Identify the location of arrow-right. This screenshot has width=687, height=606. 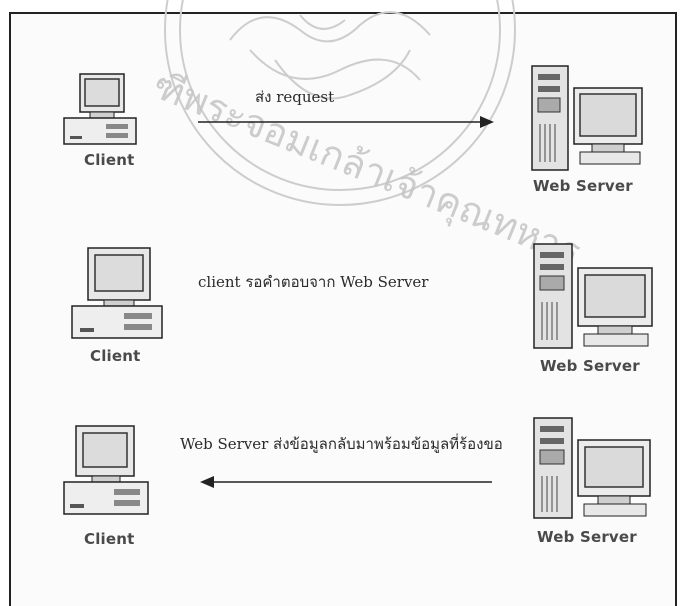
(346, 122).